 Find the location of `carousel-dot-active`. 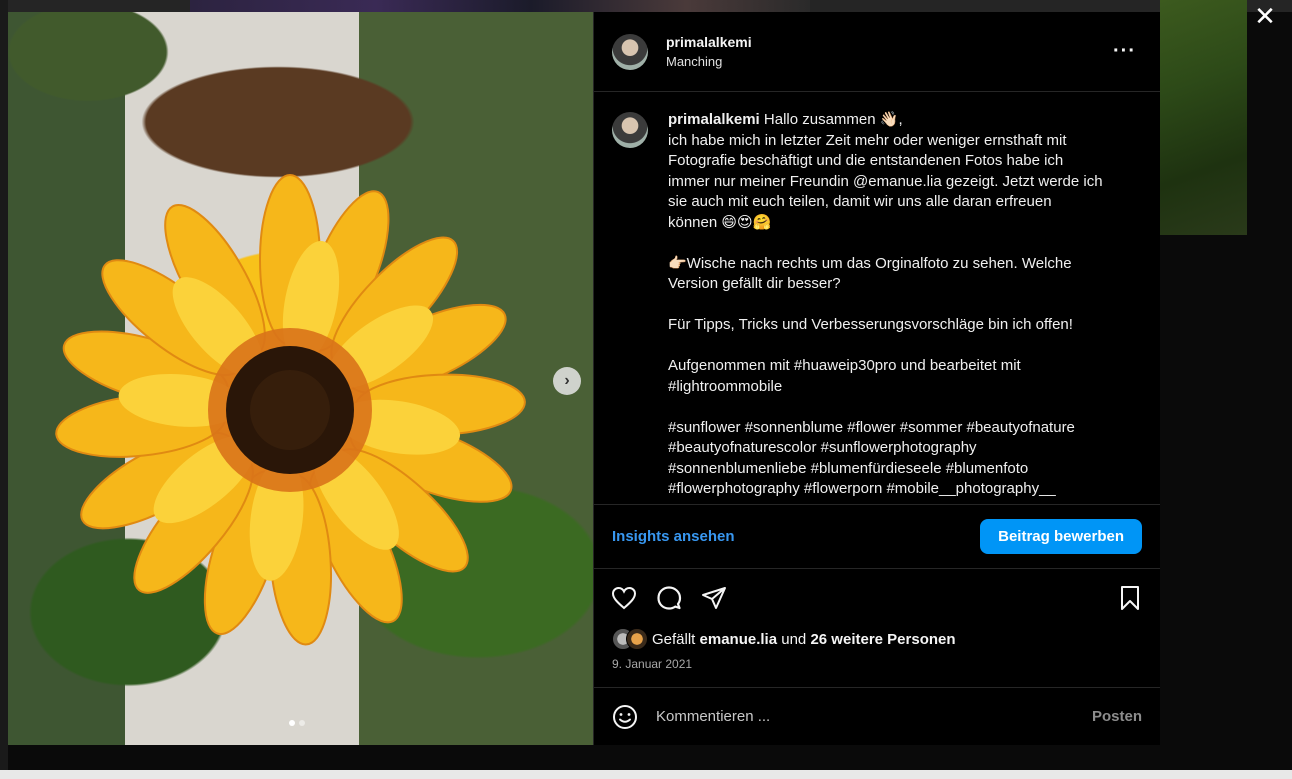

carousel-dot-active is located at coordinates (292, 723).